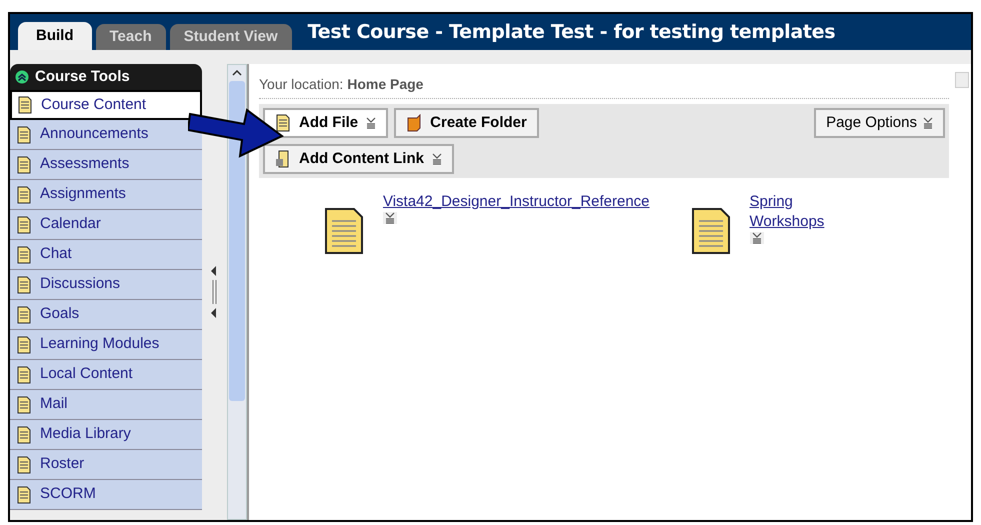  I want to click on sidebar-item-label: Mail, so click(54, 404).